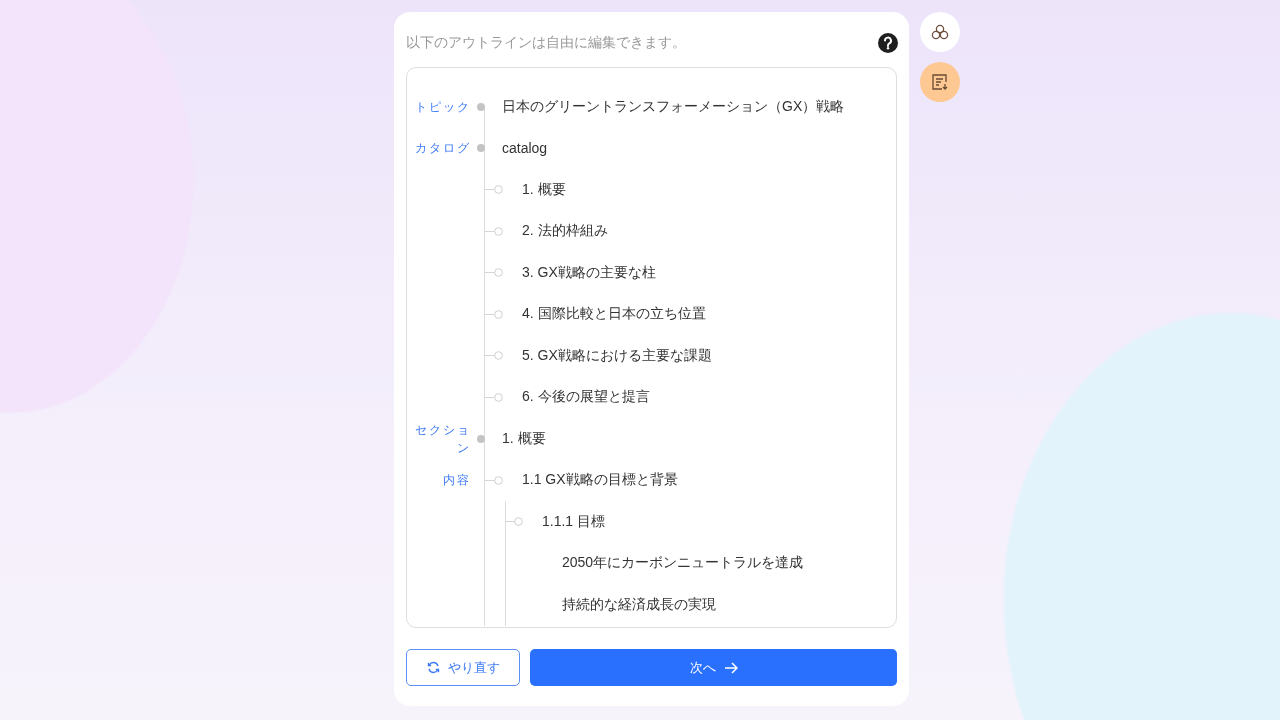 The width and height of the screenshot is (1280, 720). Describe the element at coordinates (713, 667) in the screenshot. I see `next-button: 次へ` at that location.